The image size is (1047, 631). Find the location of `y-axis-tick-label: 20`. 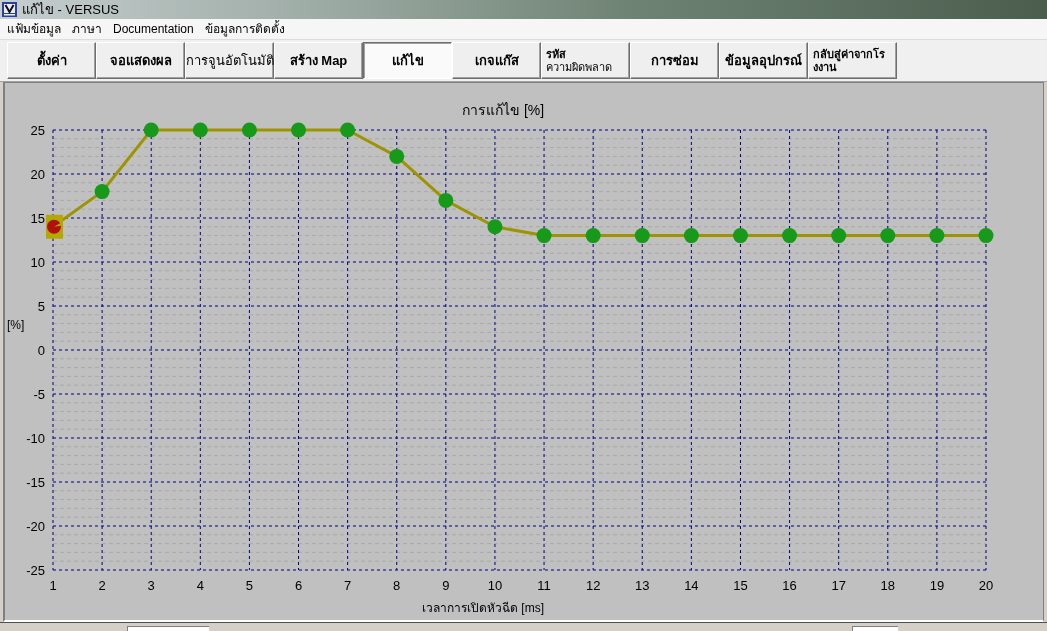

y-axis-tick-label: 20 is located at coordinates (37, 174).